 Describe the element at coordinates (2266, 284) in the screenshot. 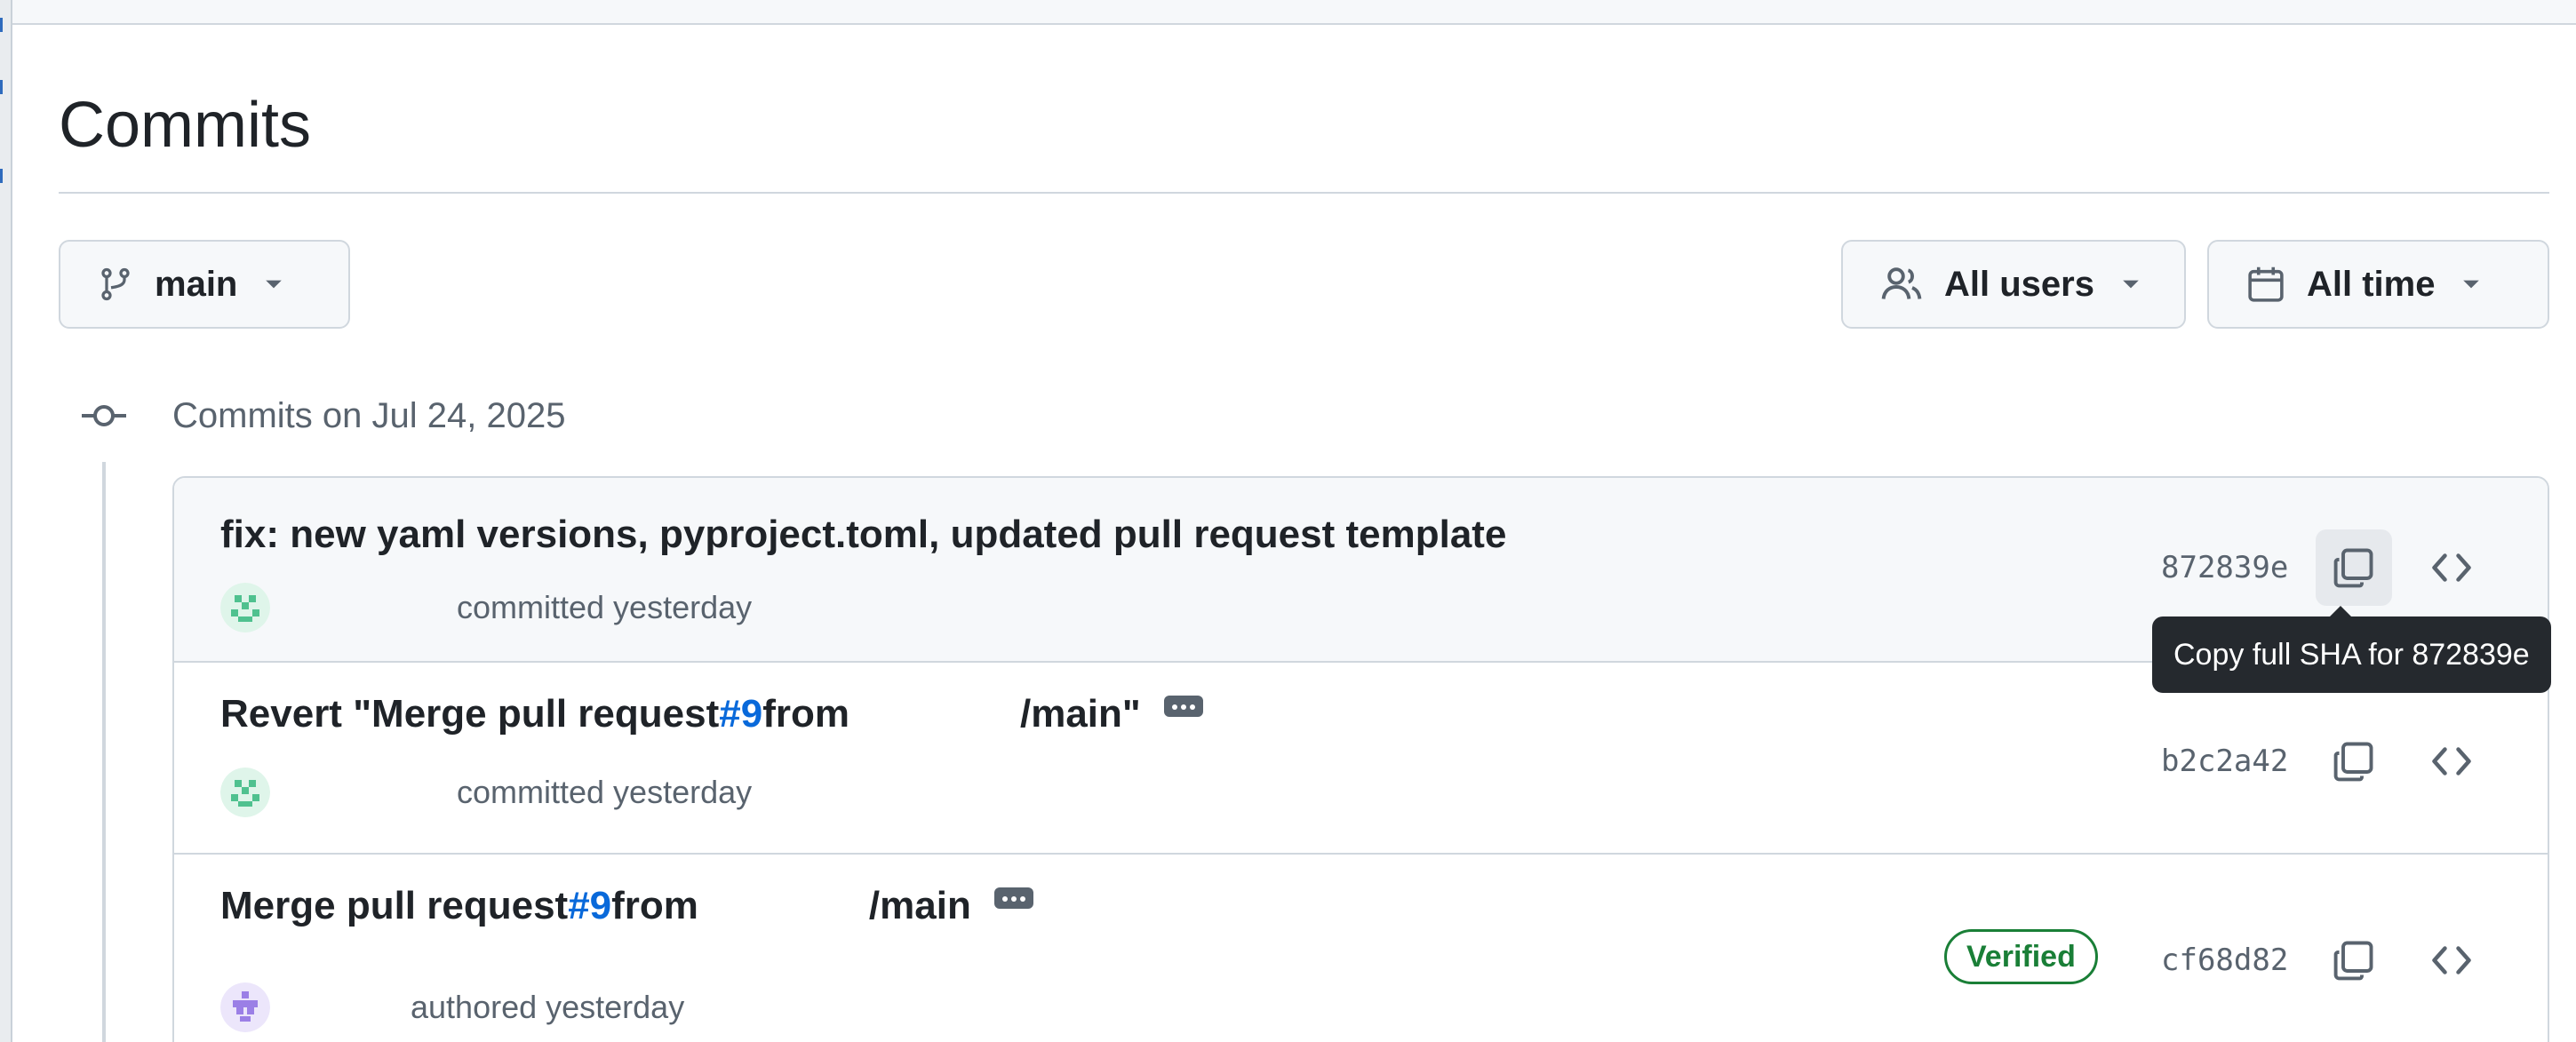

I see `calendar-icon` at that location.